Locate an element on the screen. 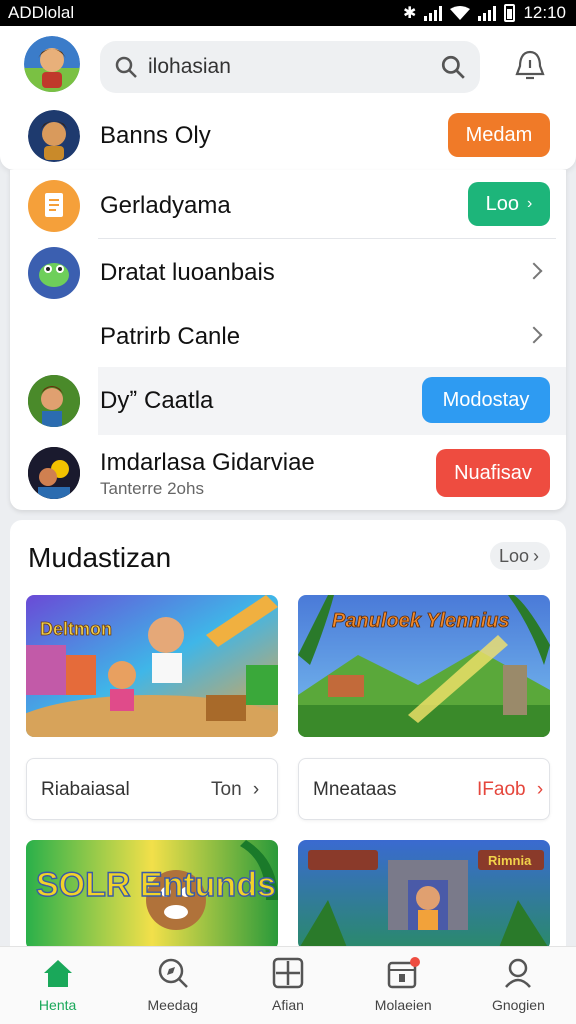 Image resolution: width=576 pixels, height=1024 pixels. category-label: Mneataas is located at coordinates (355, 789).